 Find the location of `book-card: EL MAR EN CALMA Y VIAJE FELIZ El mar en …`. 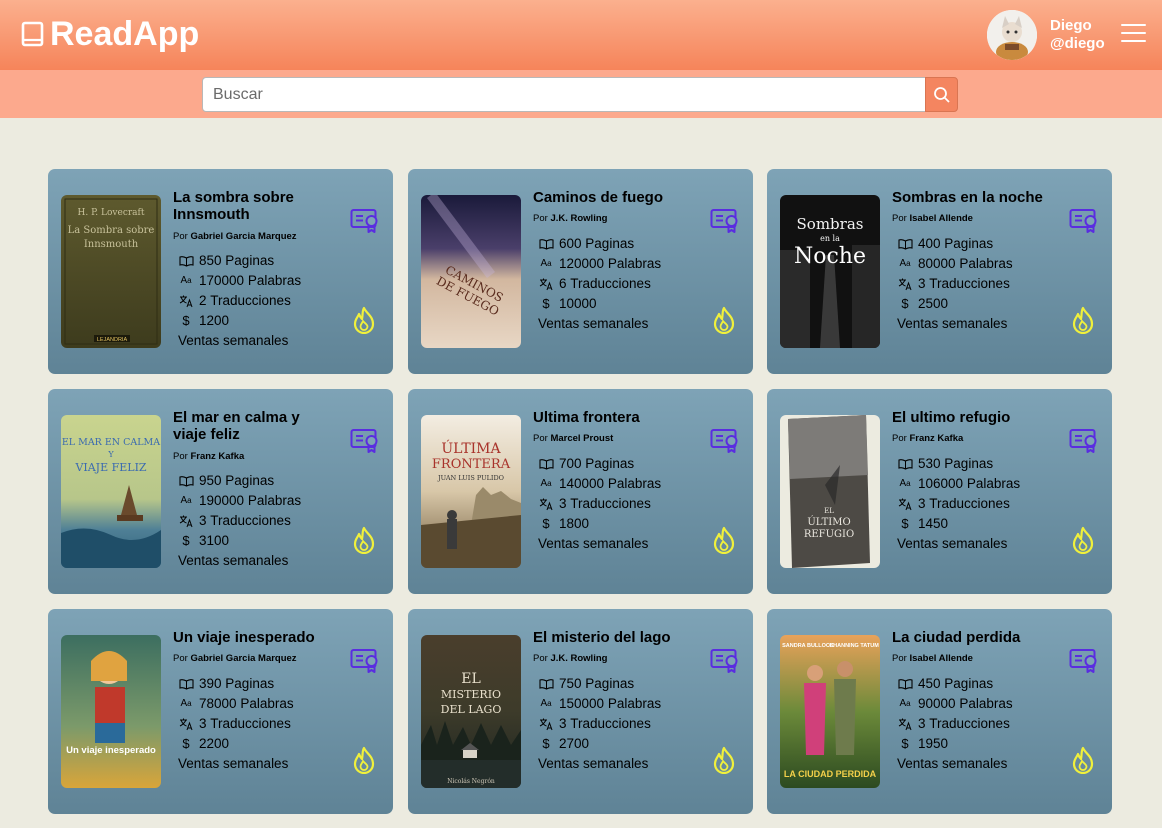

book-card: EL MAR EN CALMA Y VIAJE FELIZ El mar en … is located at coordinates (220, 491).